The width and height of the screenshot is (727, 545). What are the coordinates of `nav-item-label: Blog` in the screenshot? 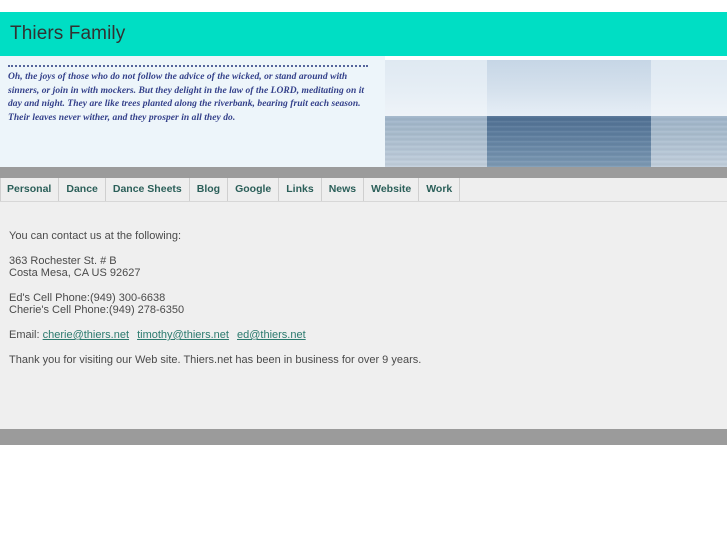 It's located at (208, 189).